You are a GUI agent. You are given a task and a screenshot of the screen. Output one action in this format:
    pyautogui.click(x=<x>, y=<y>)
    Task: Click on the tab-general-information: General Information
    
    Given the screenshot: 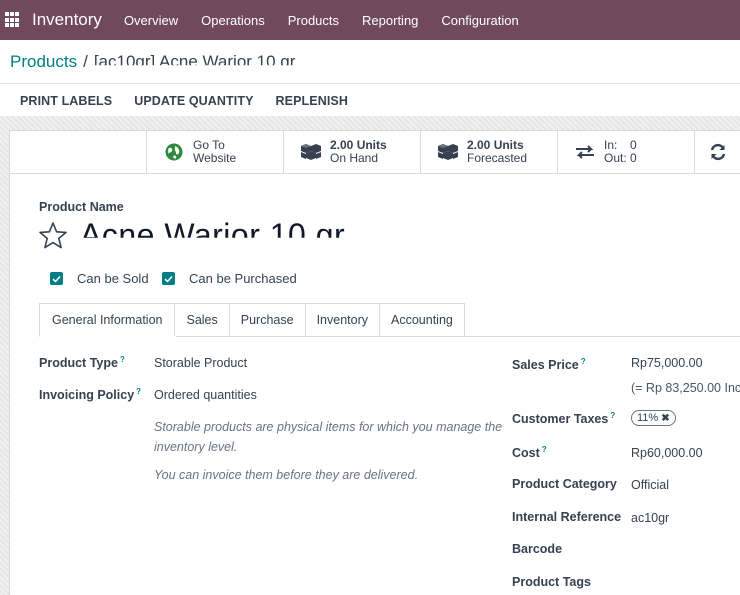 What is the action you would take?
    pyautogui.click(x=107, y=320)
    